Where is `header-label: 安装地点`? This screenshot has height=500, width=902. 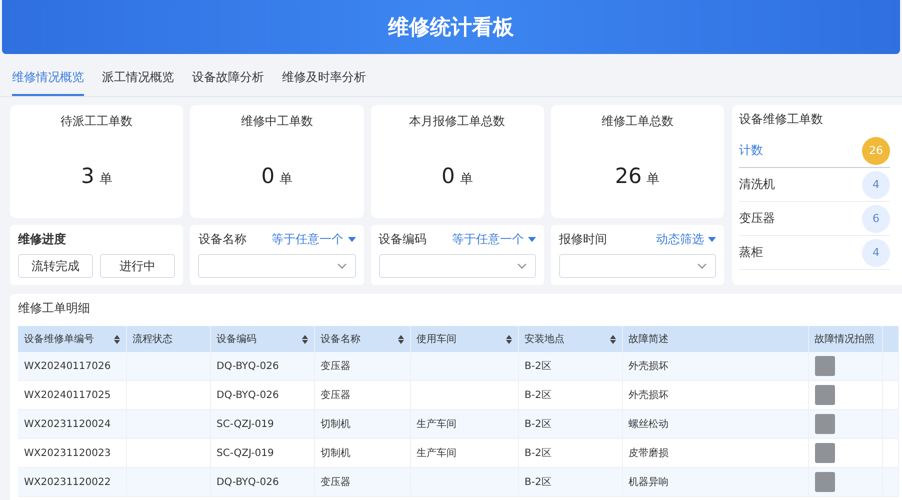
header-label: 安装地点 is located at coordinates (544, 339).